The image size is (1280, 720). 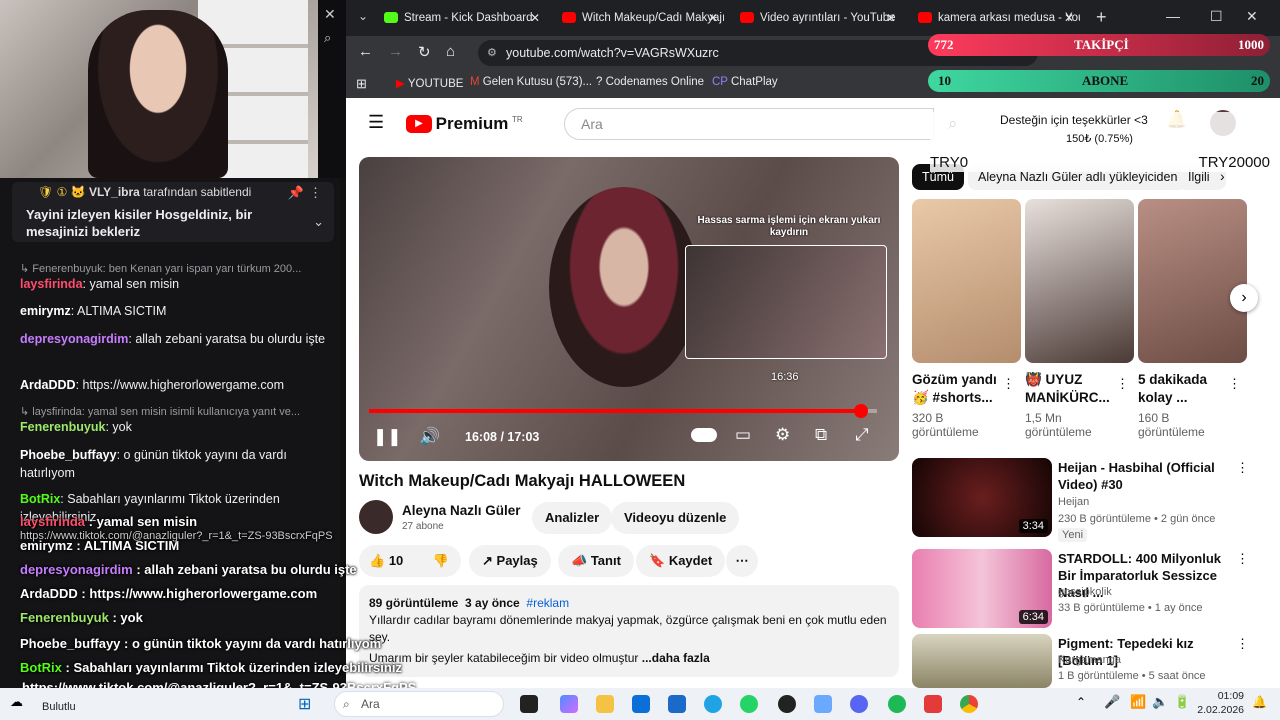 What do you see at coordinates (1242, 559) in the screenshot?
I see `video-more-icon-2: ⋮` at bounding box center [1242, 559].